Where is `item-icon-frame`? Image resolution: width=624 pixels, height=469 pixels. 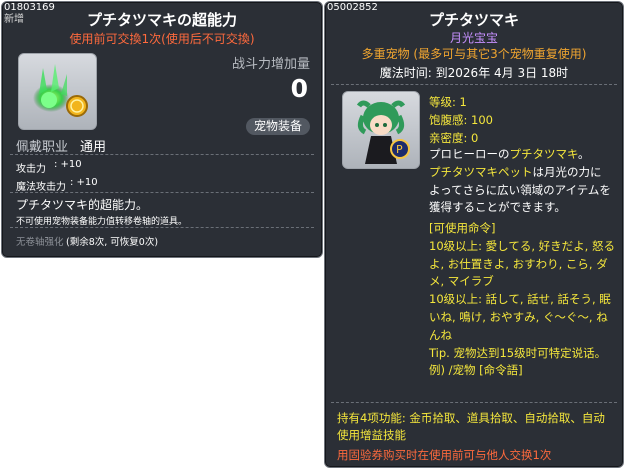 item-icon-frame is located at coordinates (57, 91).